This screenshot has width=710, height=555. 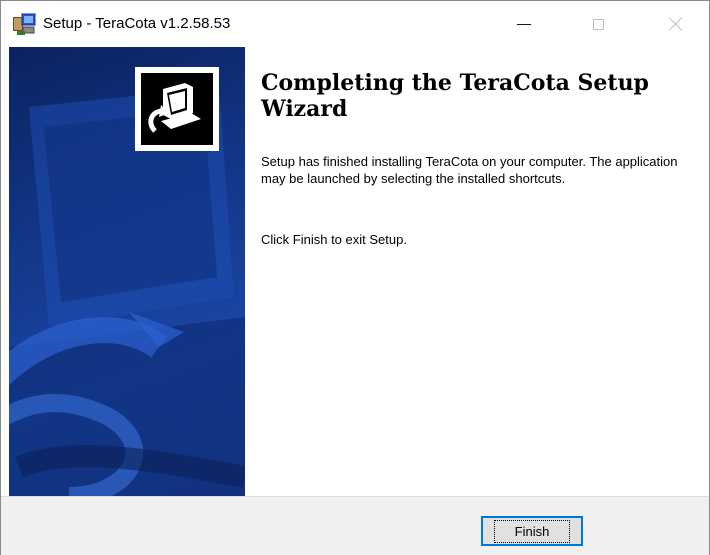 What do you see at coordinates (334, 239) in the screenshot?
I see `exit-instruction: Click Finish to exit Setup.` at bounding box center [334, 239].